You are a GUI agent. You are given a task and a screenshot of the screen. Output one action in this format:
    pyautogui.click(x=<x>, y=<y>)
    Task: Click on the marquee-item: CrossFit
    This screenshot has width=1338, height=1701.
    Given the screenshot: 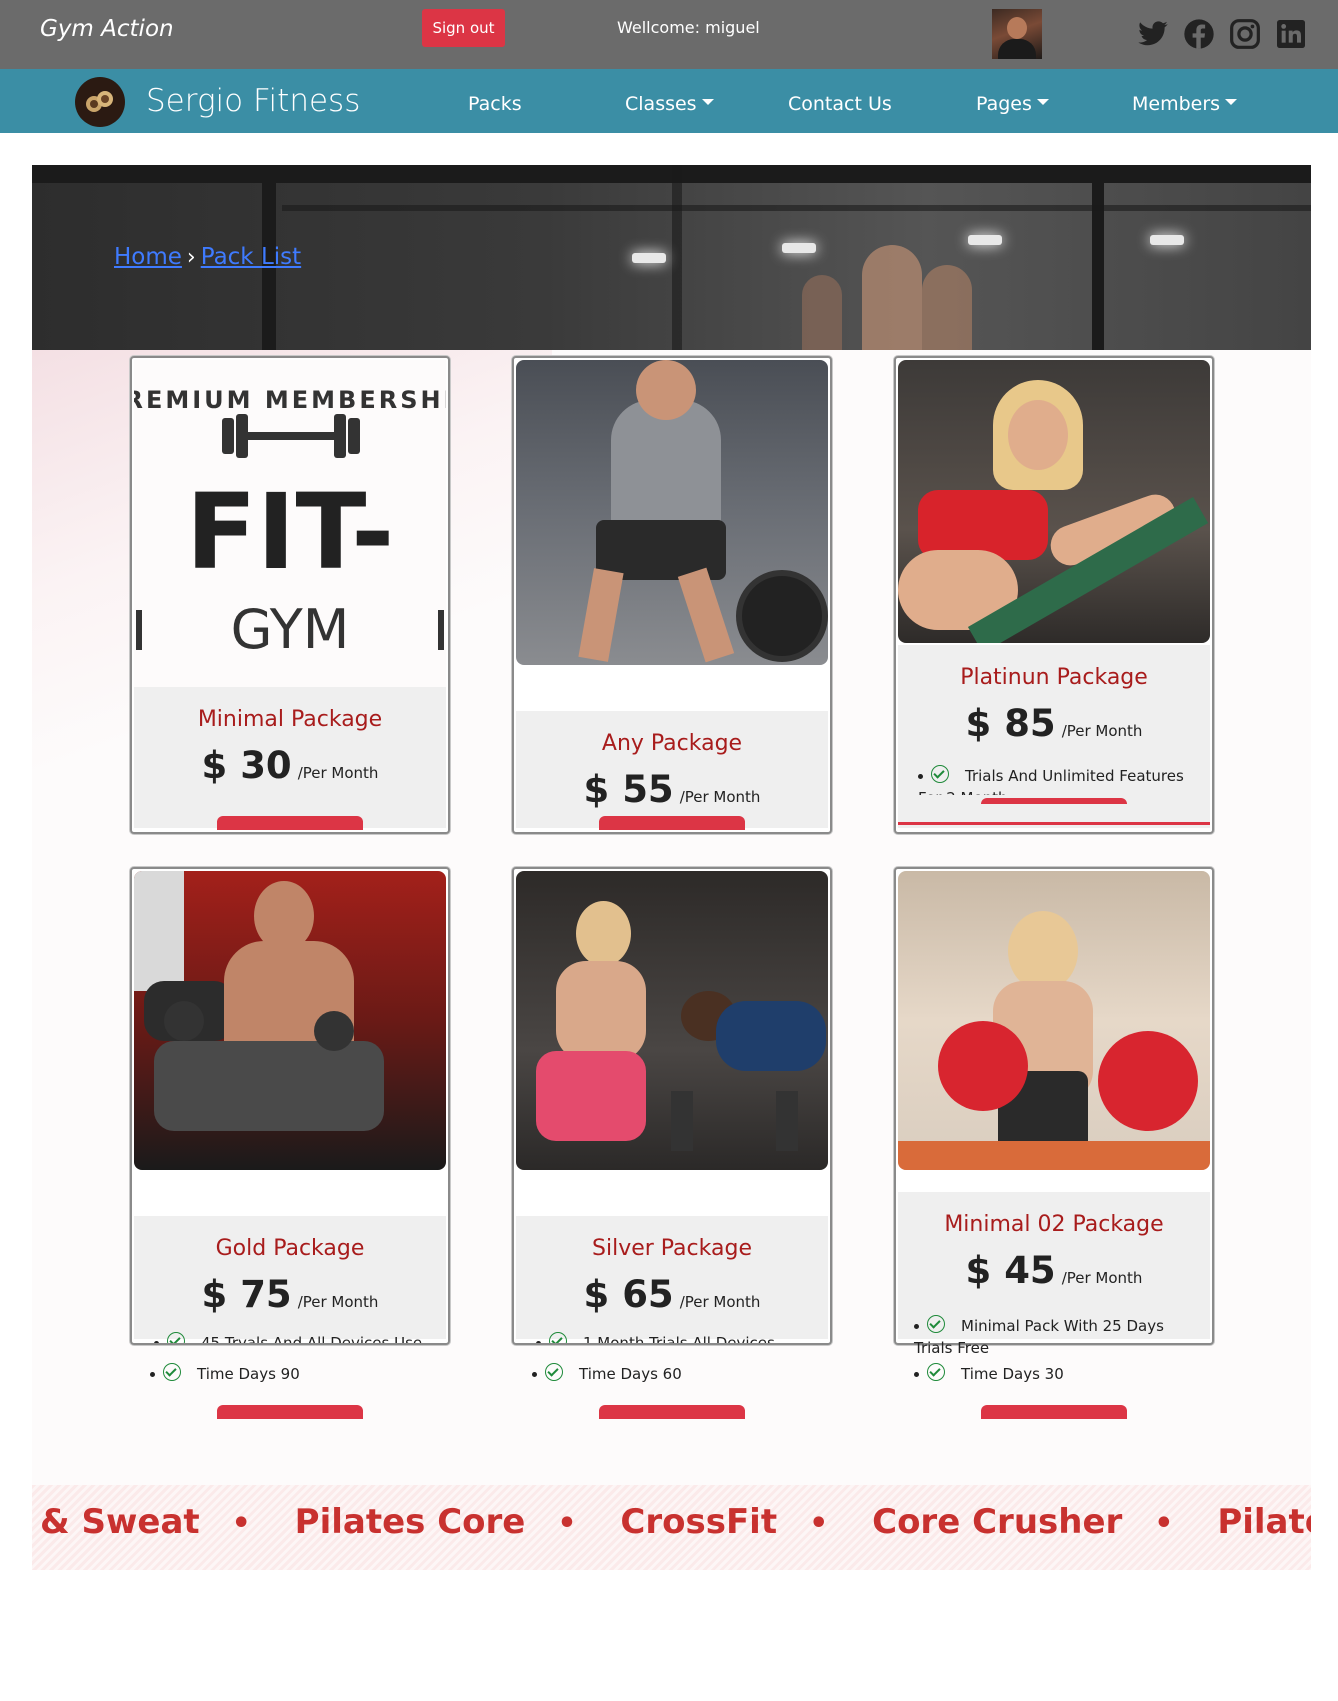 What is the action you would take?
    pyautogui.click(x=699, y=1522)
    